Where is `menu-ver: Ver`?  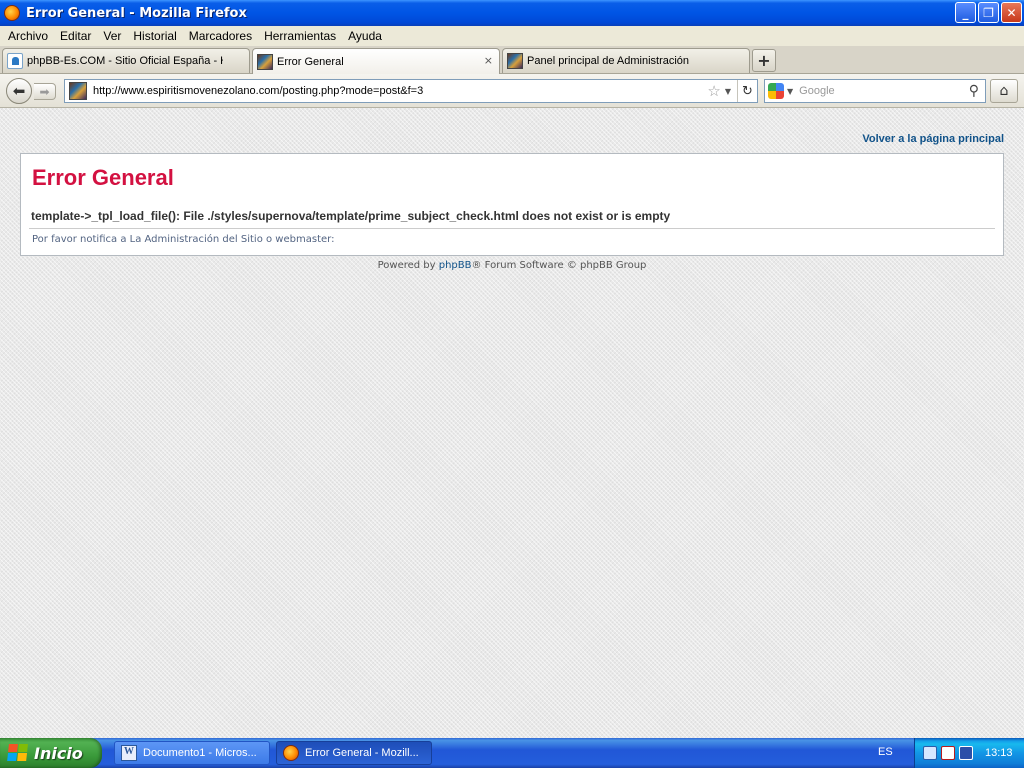
menu-ver: Ver is located at coordinates (112, 36).